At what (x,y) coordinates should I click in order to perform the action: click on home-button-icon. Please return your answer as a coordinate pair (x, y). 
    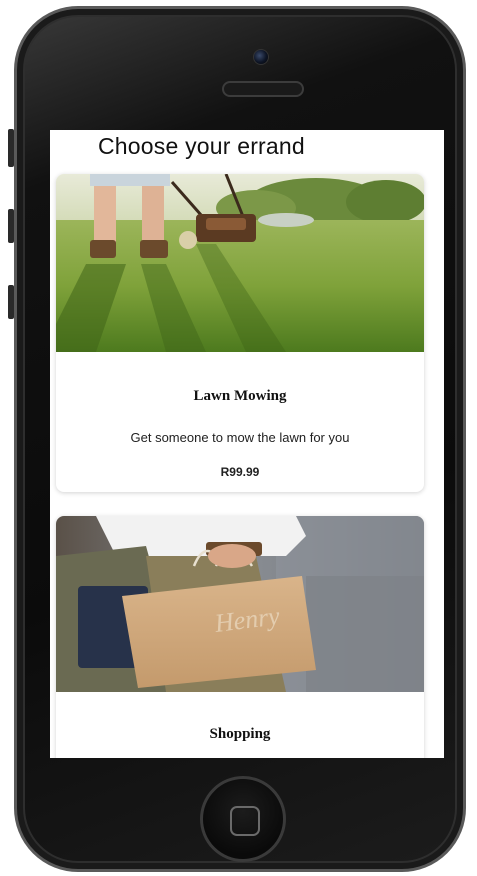
    Looking at the image, I should click on (243, 819).